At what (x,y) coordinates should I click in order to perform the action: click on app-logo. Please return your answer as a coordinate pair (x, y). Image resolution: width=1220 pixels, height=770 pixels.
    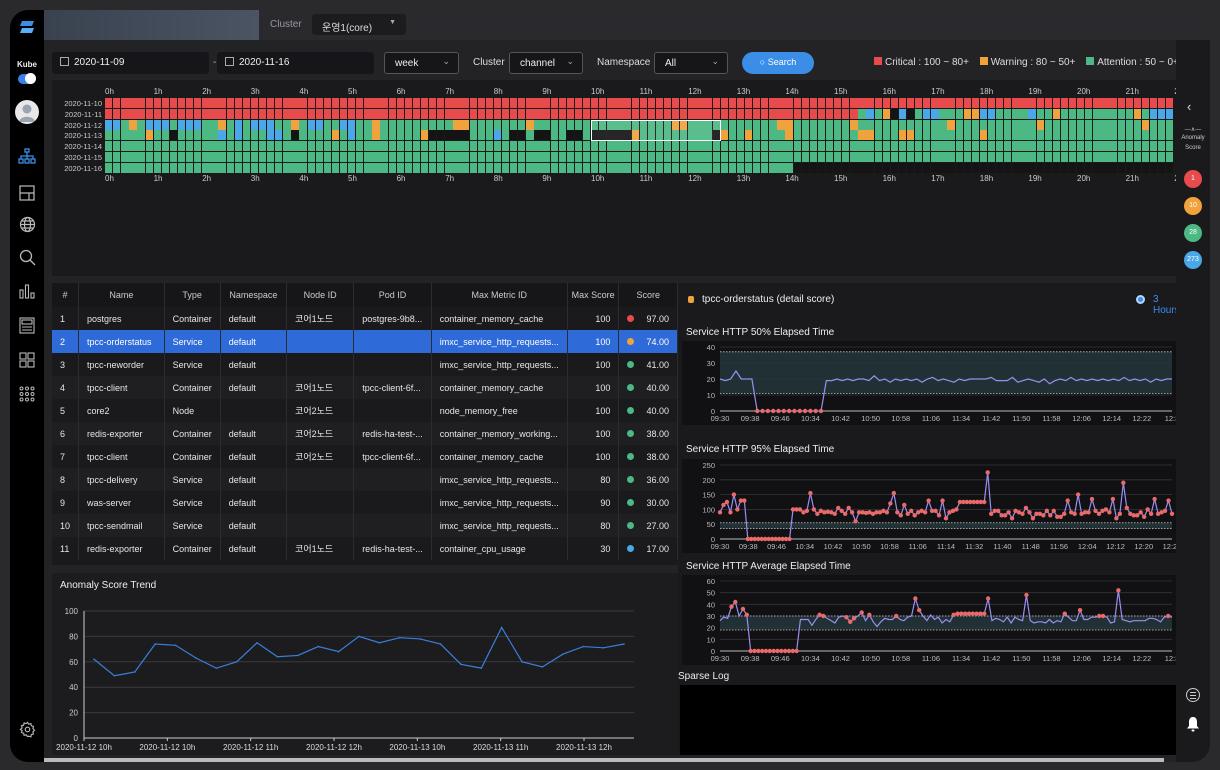
    Looking at the image, I should click on (27, 27).